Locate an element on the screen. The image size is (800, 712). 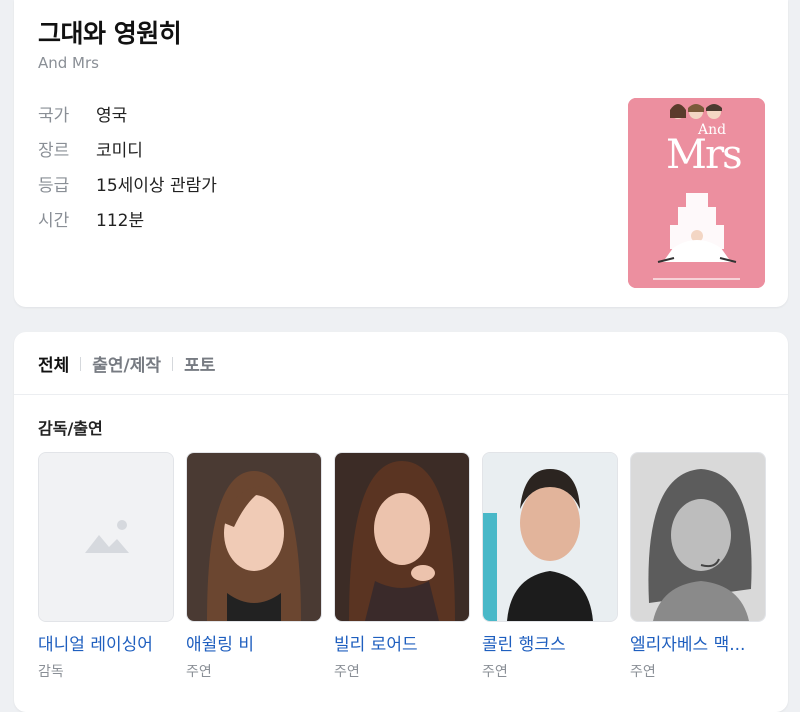
movie-poster: And Mrs is located at coordinates (696, 193).